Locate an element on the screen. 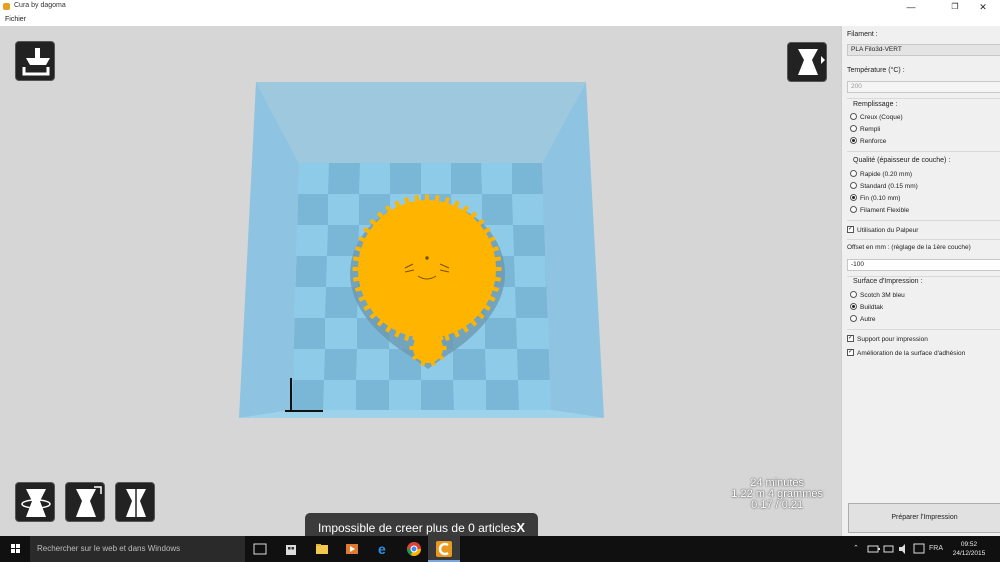  option-label: Autre is located at coordinates (868, 319).